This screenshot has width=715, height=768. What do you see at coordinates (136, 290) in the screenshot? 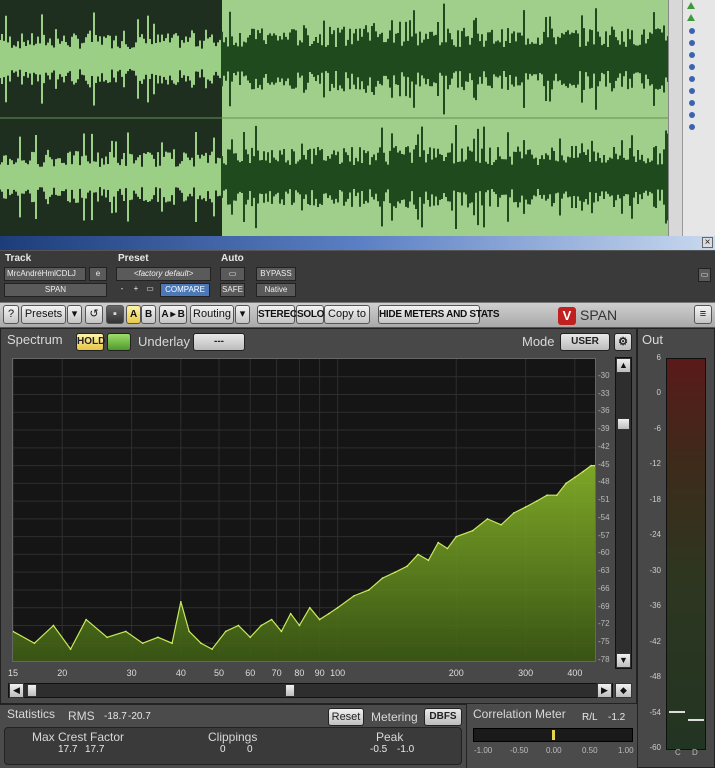
I see `preset-plus-button: +` at bounding box center [136, 290].